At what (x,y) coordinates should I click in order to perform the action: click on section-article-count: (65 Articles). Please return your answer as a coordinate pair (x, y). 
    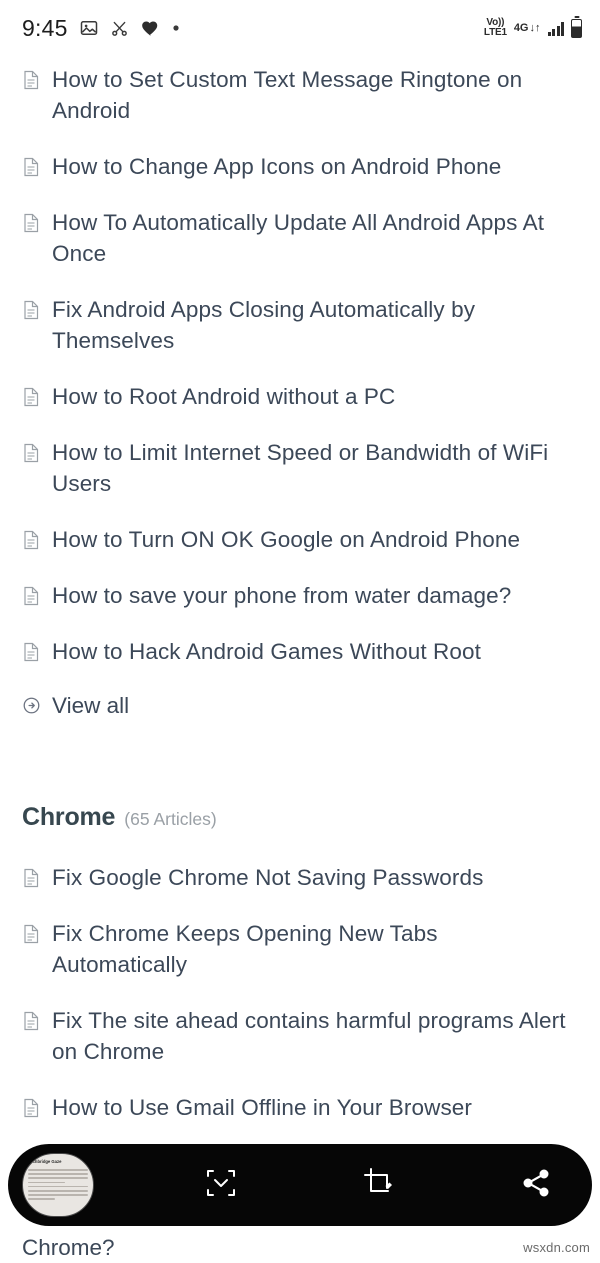
    Looking at the image, I should click on (170, 819).